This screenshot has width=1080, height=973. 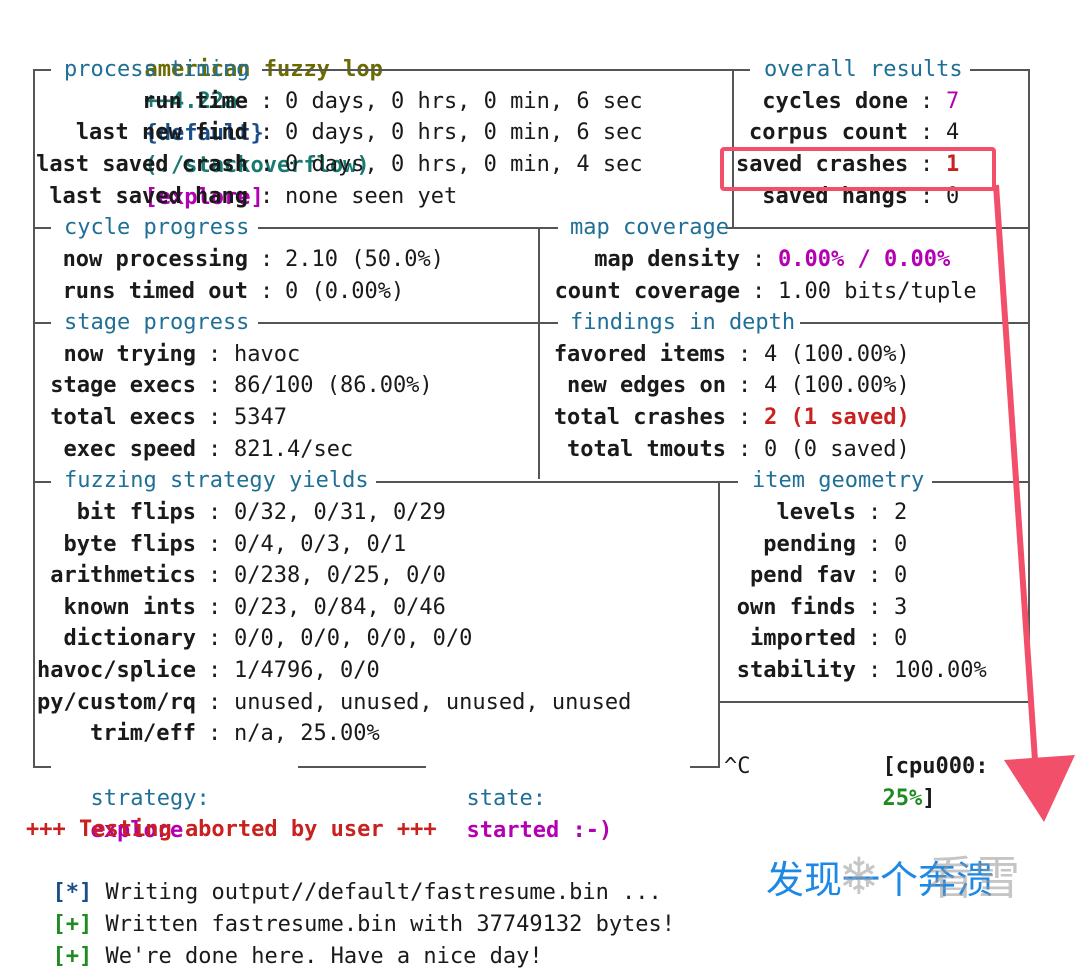 I want to click on snowflake-icon: ❄, so click(x=859, y=875).